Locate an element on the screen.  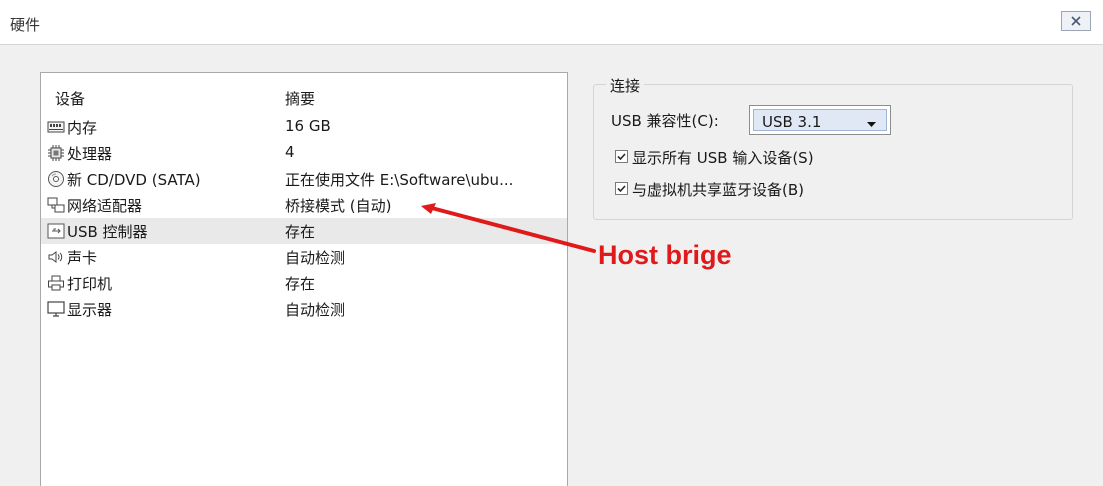
share-bluetooth-checkbox is located at coordinates (621, 188).